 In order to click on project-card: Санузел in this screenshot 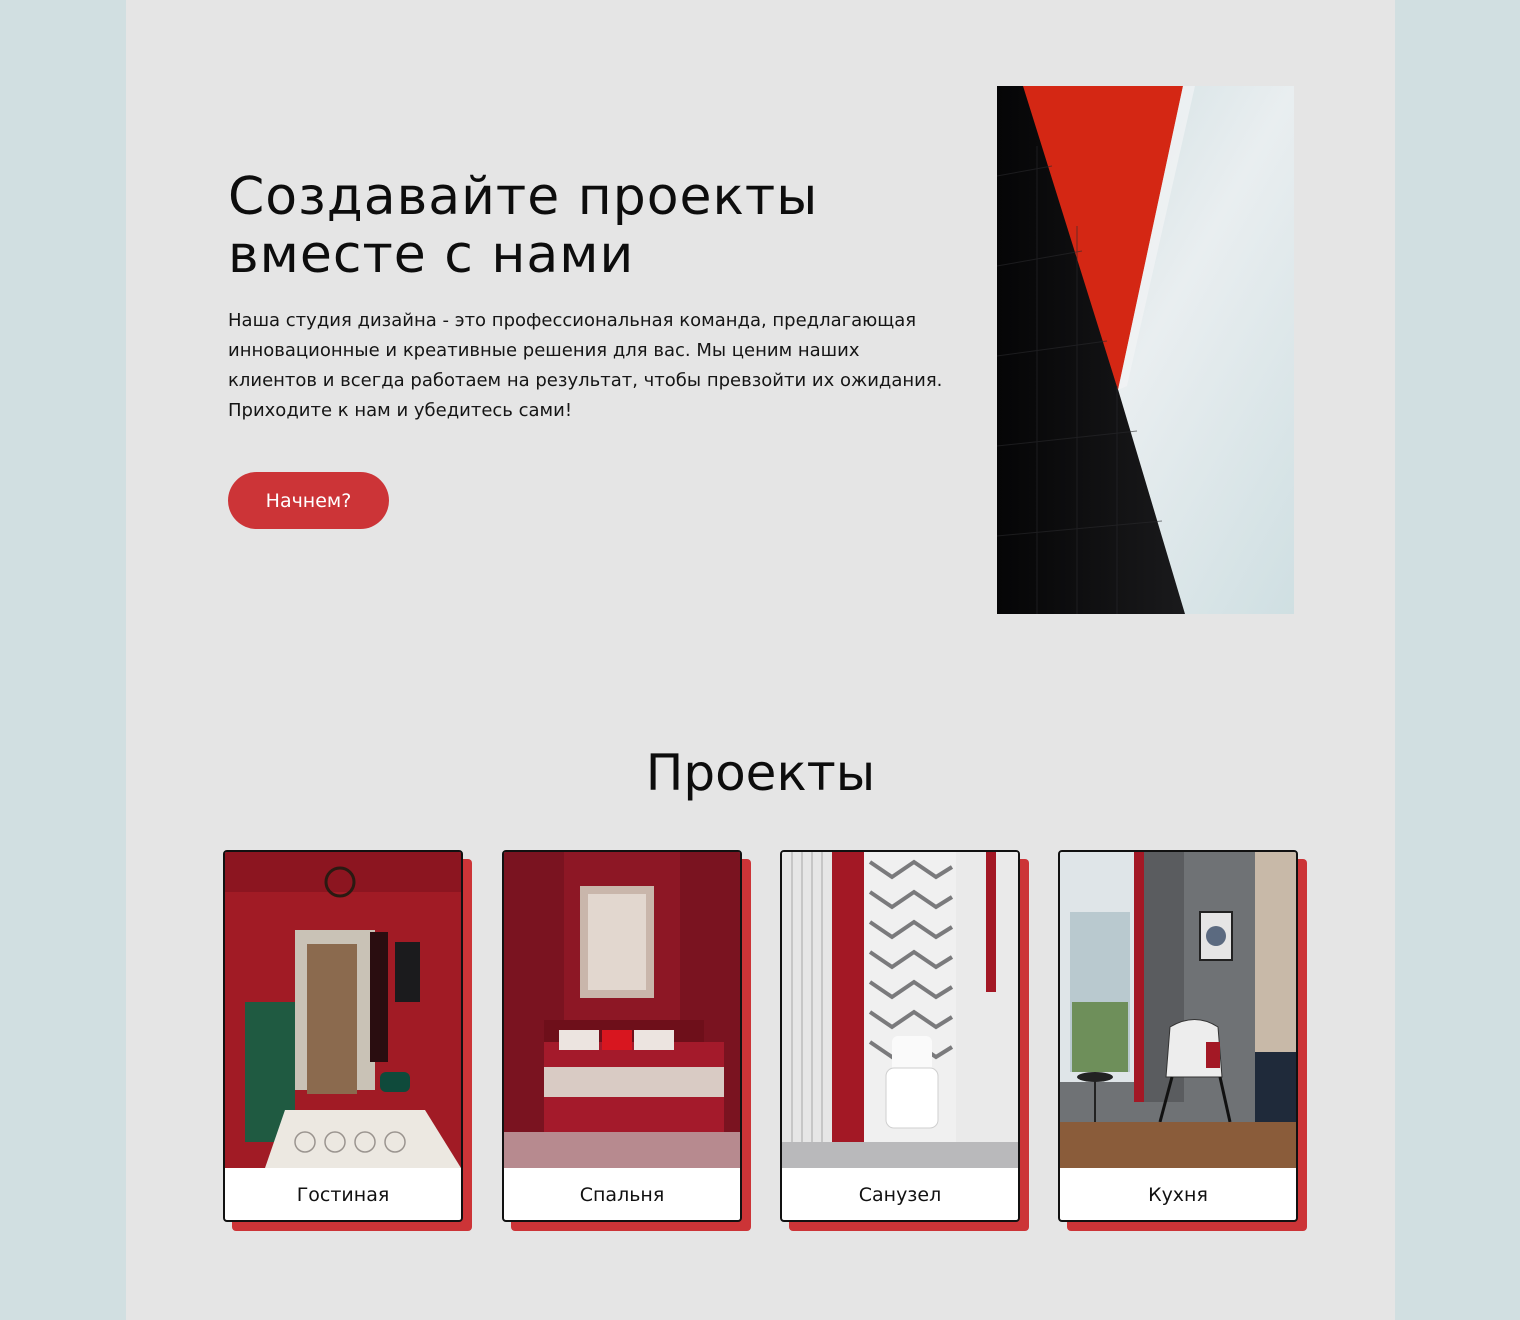, I will do `click(904, 1040)`.